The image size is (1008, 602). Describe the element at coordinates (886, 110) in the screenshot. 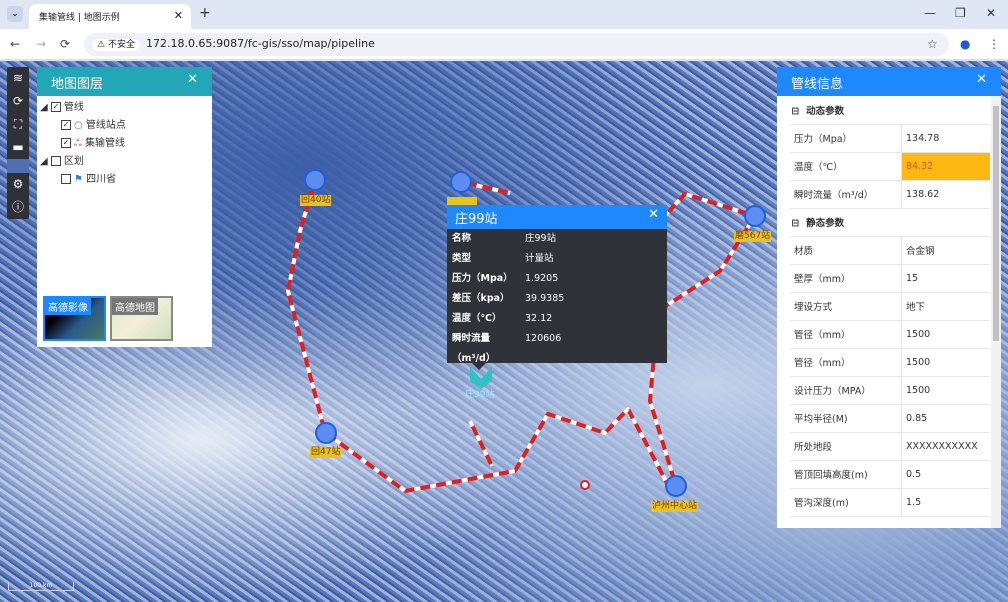

I see `group-header: ⊟ 动态参数` at that location.